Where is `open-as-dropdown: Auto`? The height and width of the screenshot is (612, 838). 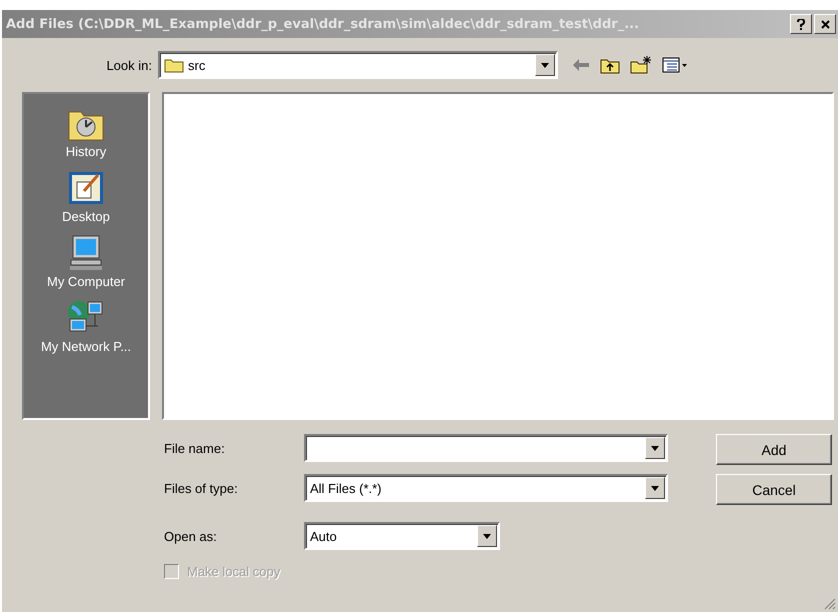
open-as-dropdown: Auto is located at coordinates (402, 536).